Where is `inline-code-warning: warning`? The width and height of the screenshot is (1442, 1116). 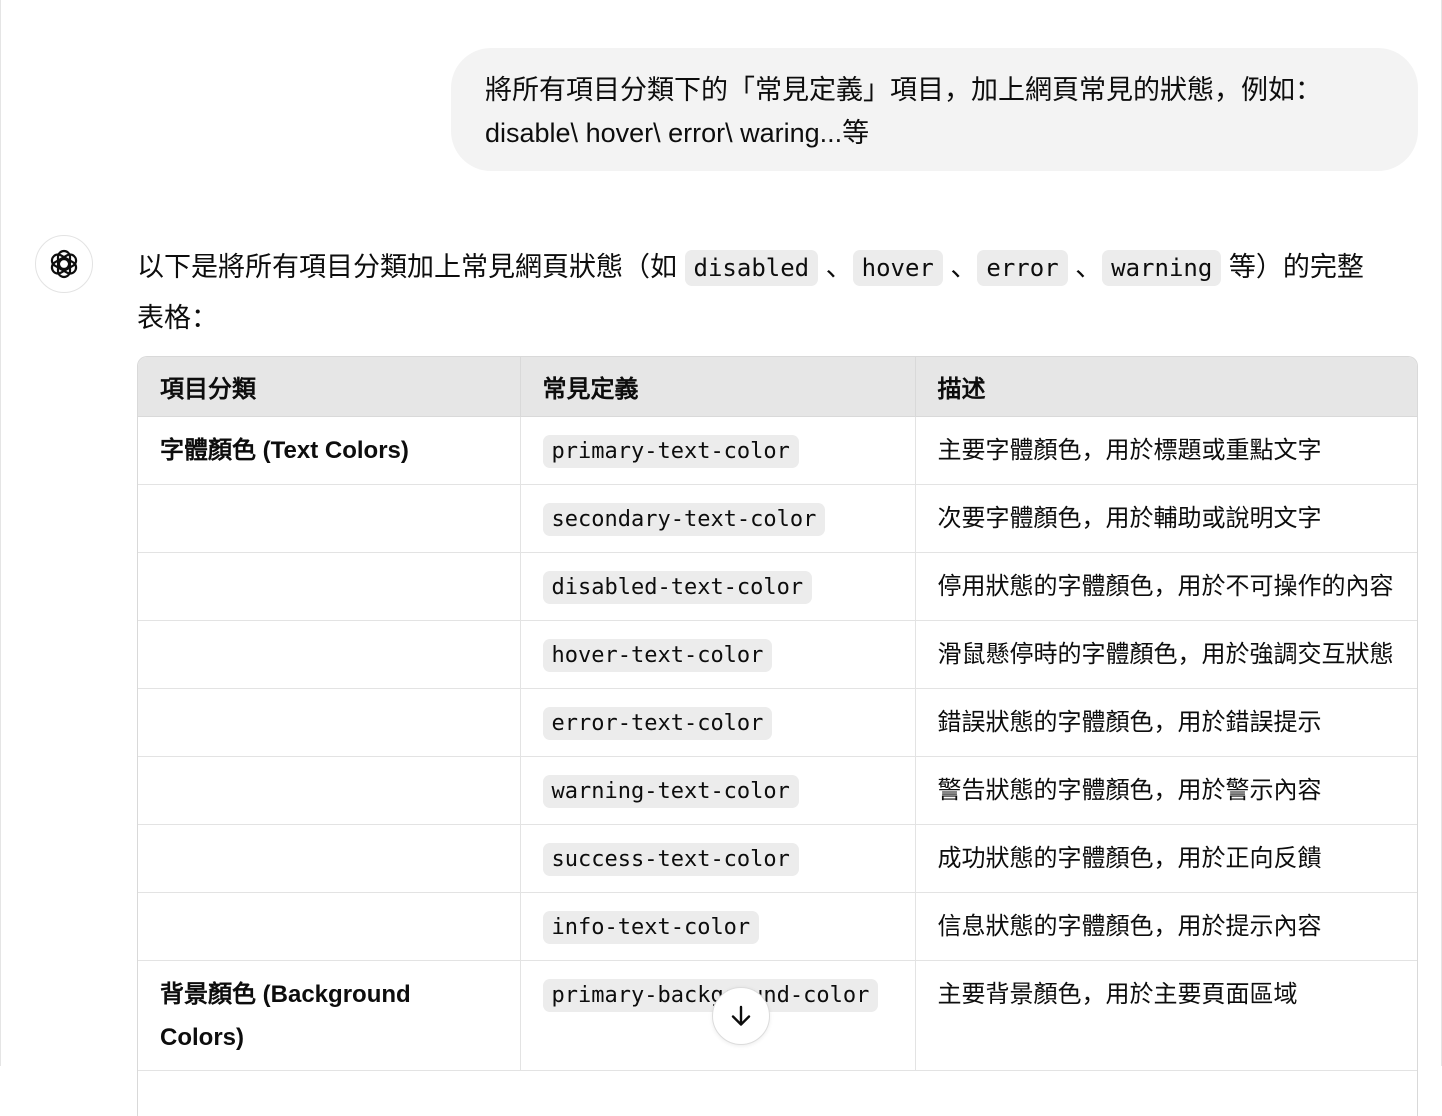
inline-code-warning: warning is located at coordinates (1162, 268).